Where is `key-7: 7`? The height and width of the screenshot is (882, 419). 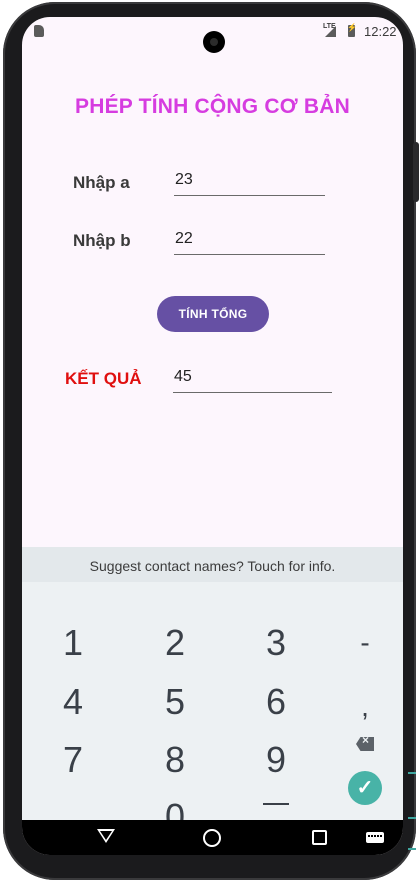
key-7: 7 is located at coordinates (73, 760).